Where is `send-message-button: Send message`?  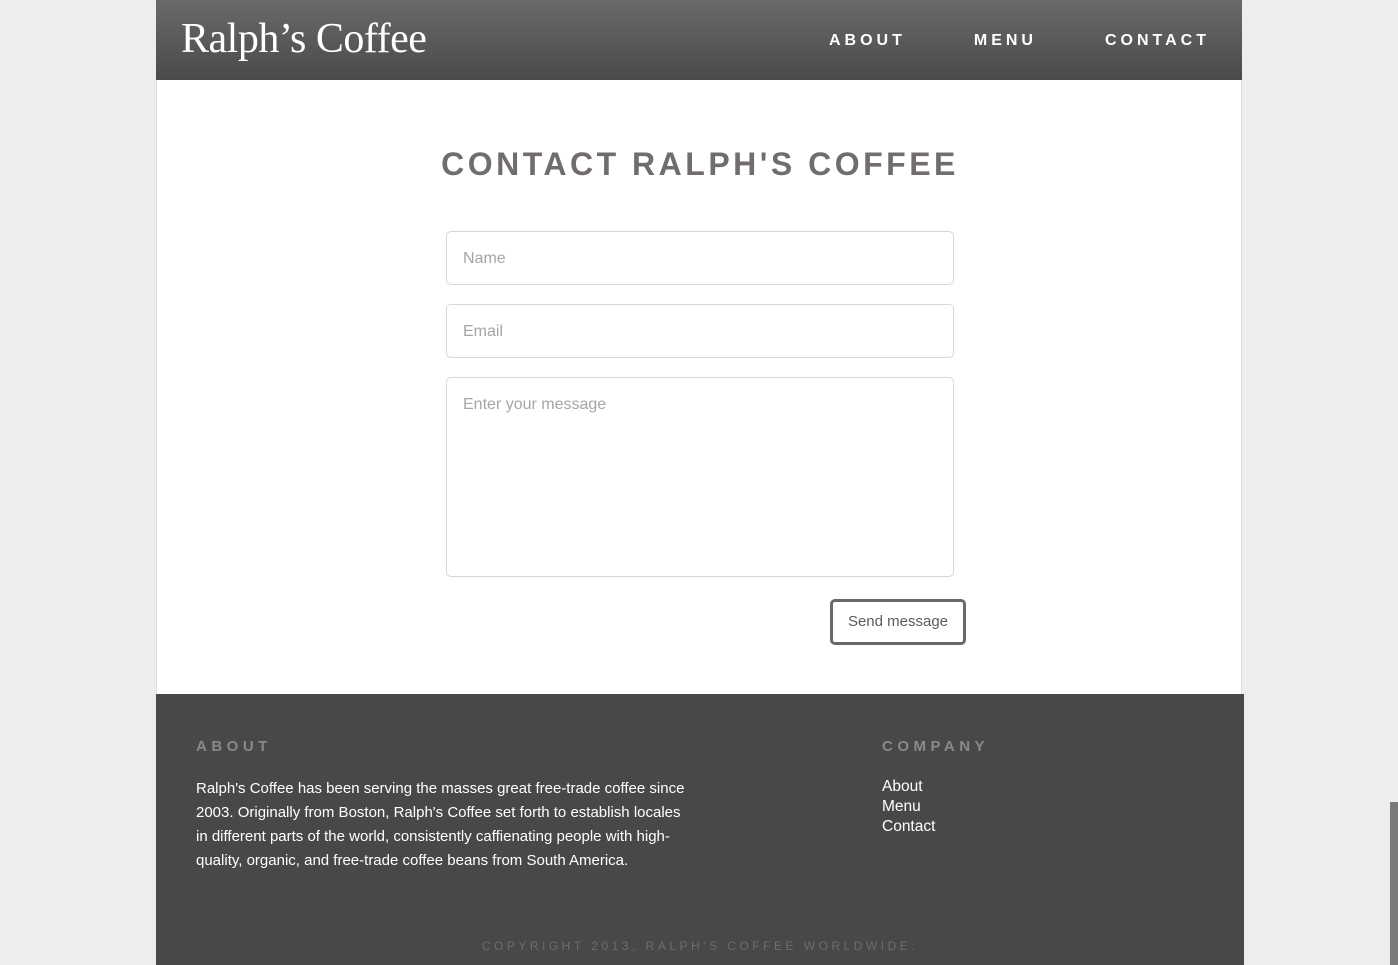
send-message-button: Send message is located at coordinates (898, 622).